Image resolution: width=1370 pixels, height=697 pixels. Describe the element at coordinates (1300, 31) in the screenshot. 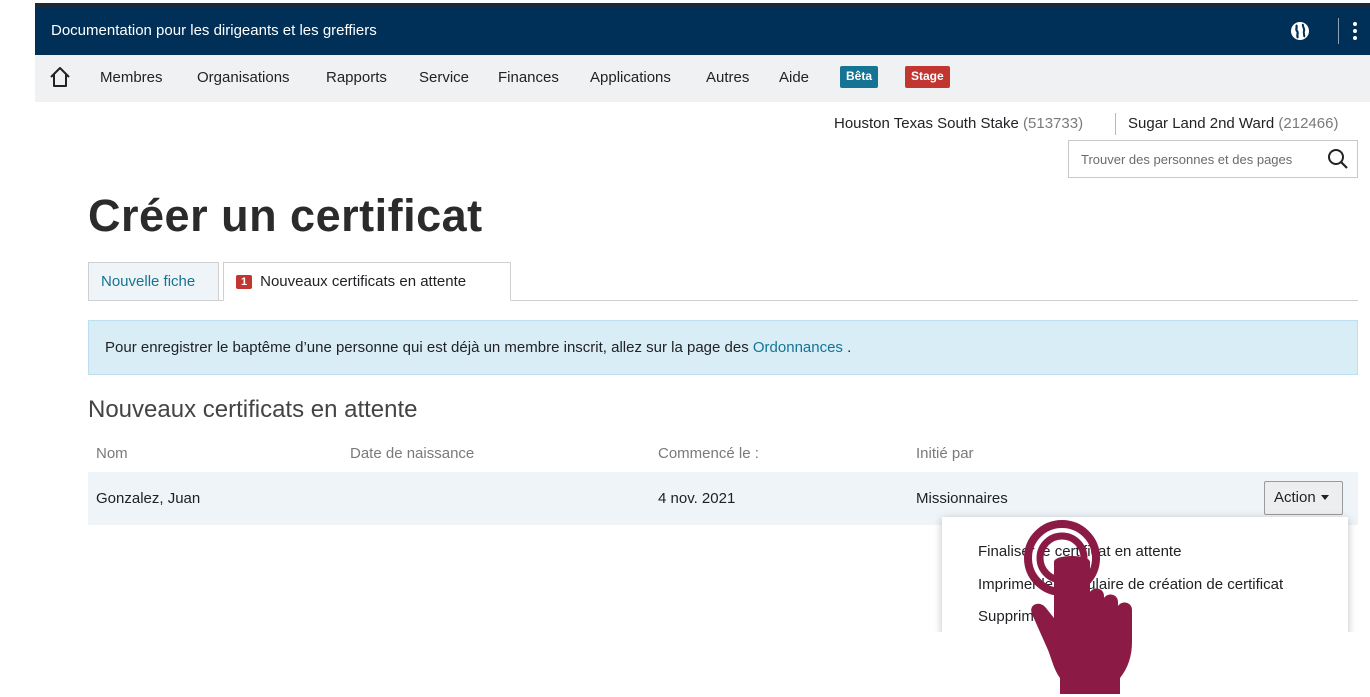

I see `globe-icon` at that location.